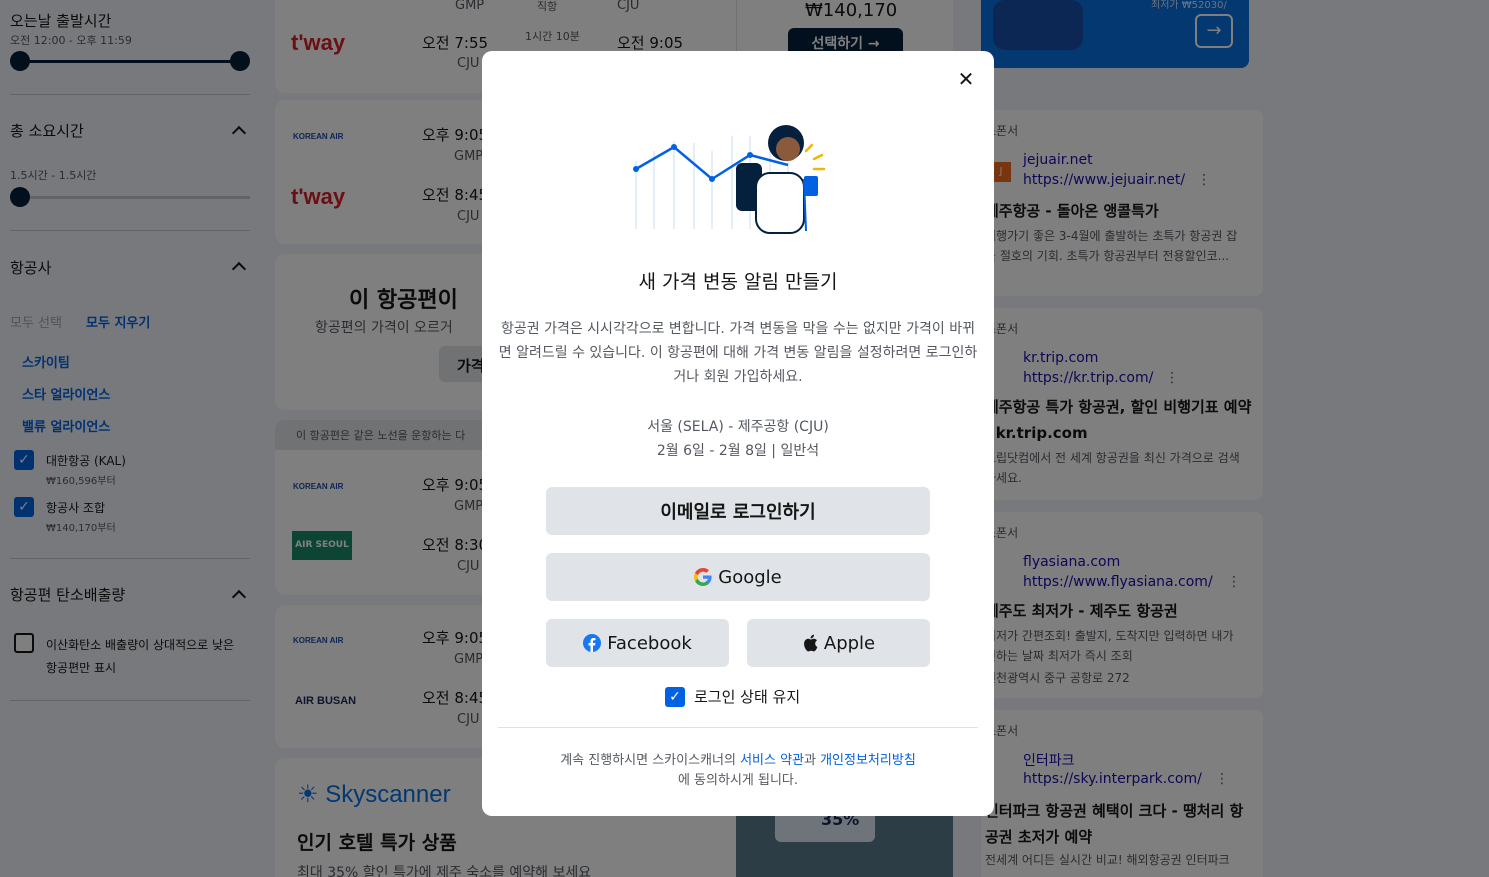 The height and width of the screenshot is (877, 1489). What do you see at coordinates (849, 643) in the screenshot?
I see `apple-login-label: Apple` at bounding box center [849, 643].